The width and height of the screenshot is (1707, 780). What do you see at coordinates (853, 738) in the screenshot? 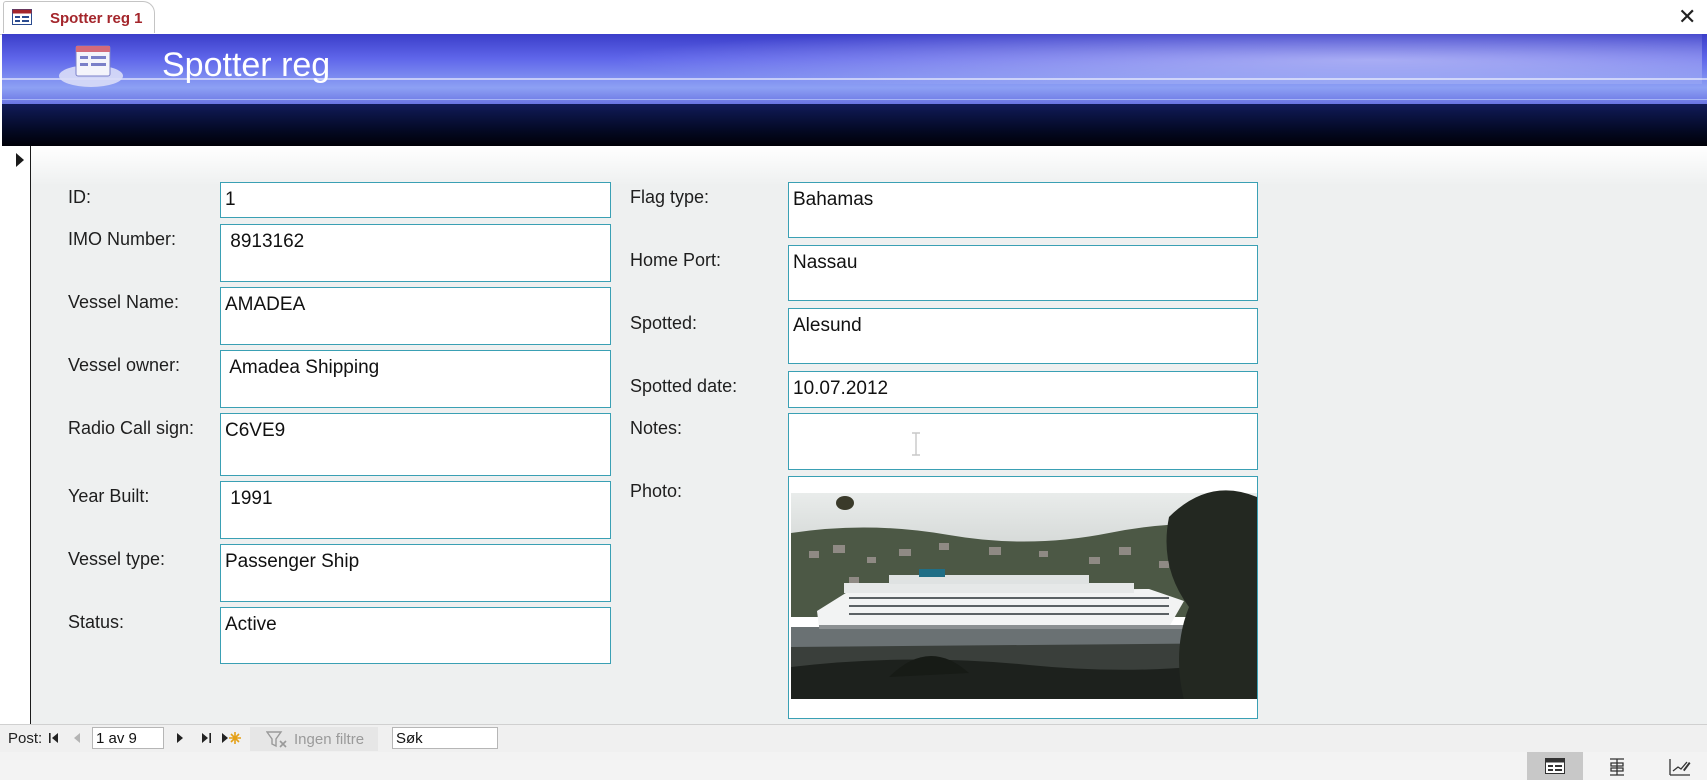
I see `record-navigation-bar: Post: 1 av 9 Ingen filtre Søk` at bounding box center [853, 738].